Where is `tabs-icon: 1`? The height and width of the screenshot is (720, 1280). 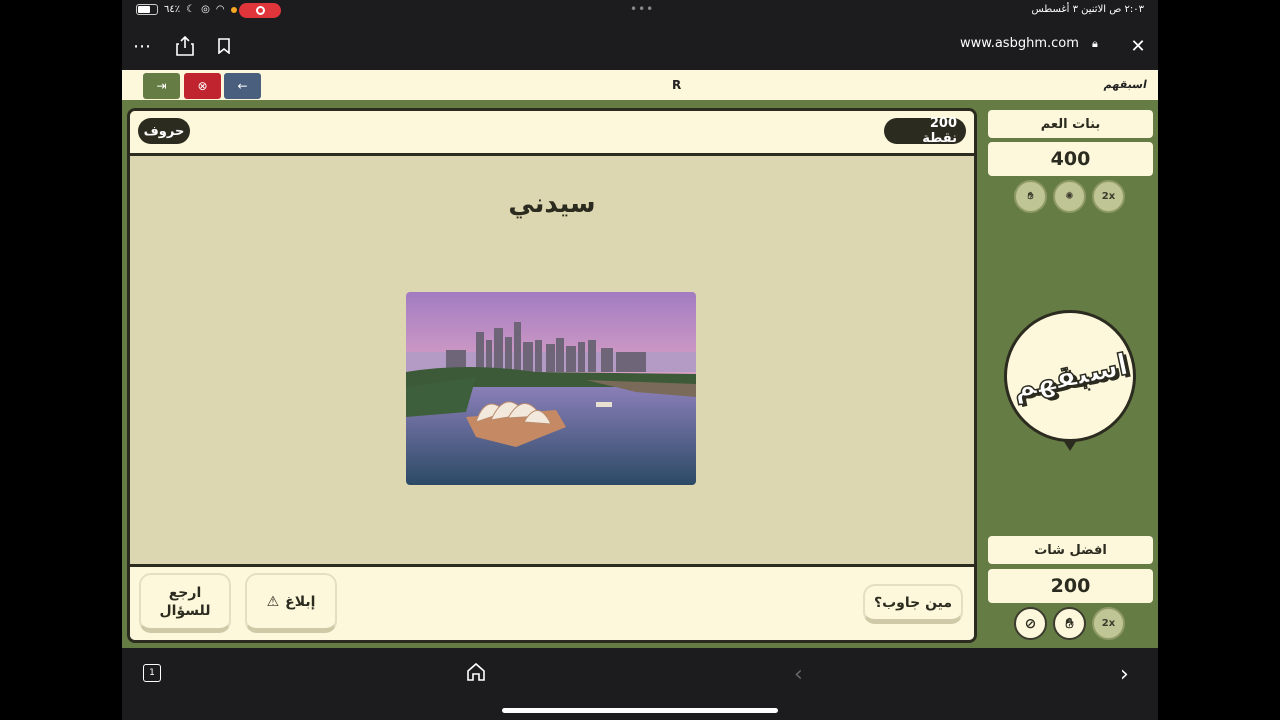
tabs-icon: 1 is located at coordinates (152, 673).